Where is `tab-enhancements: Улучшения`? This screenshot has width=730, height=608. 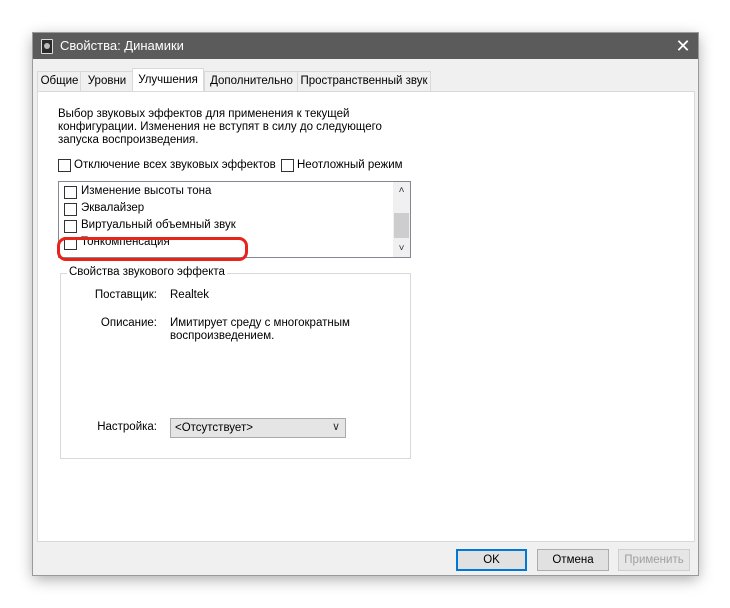
tab-enhancements: Улучшения is located at coordinates (168, 80).